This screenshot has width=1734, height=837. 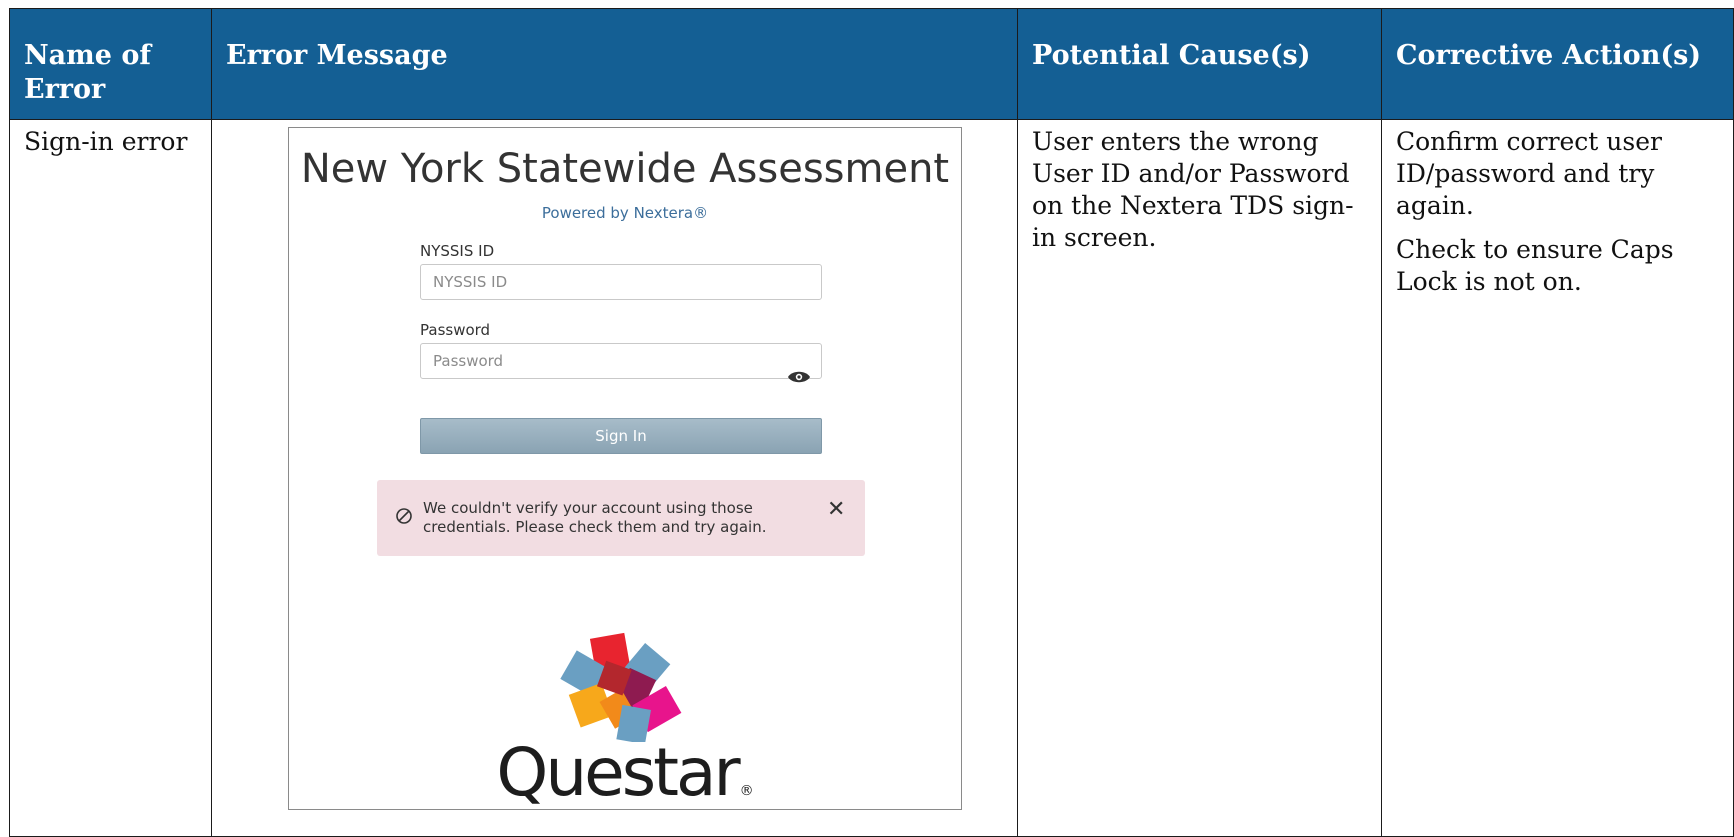 What do you see at coordinates (621, 436) in the screenshot?
I see `sign-in-button: Sign In` at bounding box center [621, 436].